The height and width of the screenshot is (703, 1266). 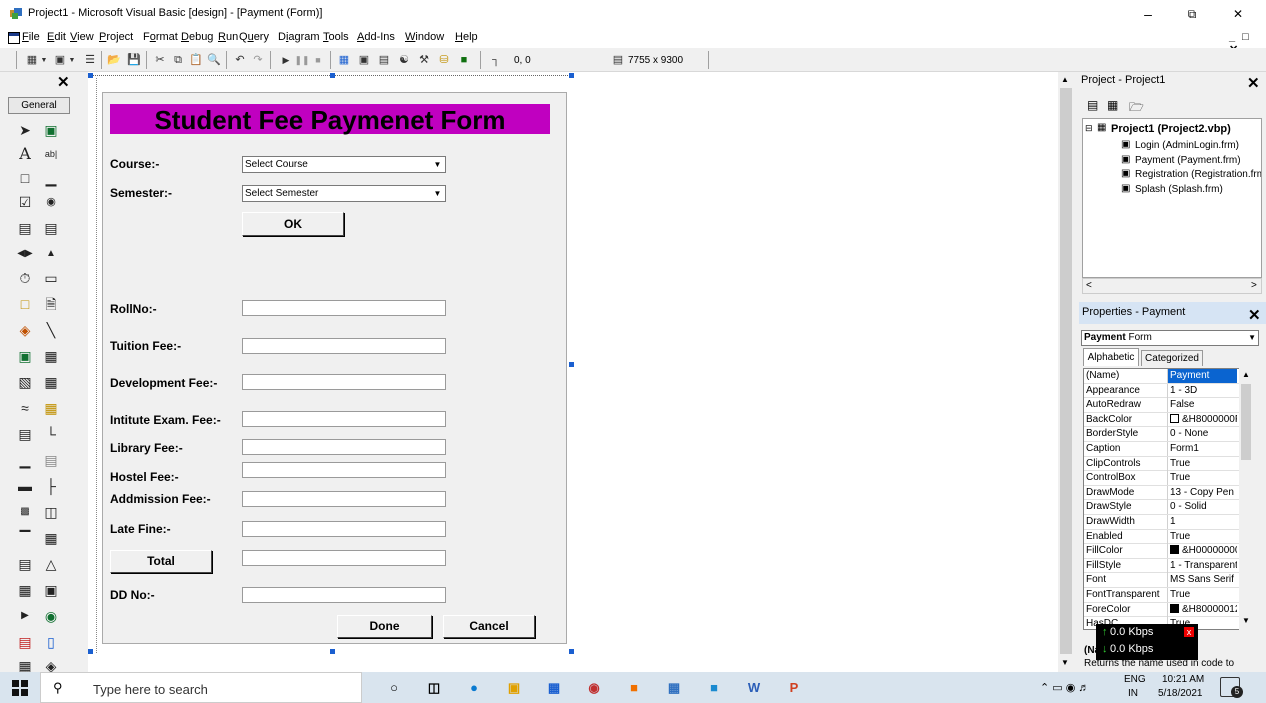 I want to click on tuition-fee-input, so click(x=344, y=346).